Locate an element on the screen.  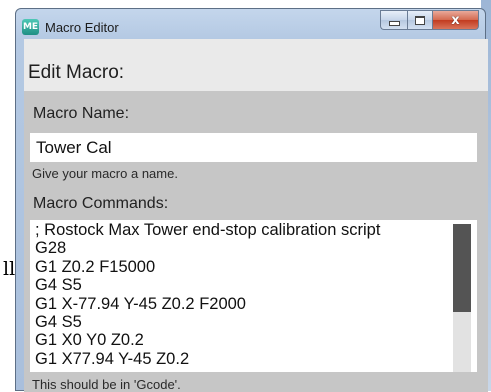
minimize-icon is located at coordinates (394, 23).